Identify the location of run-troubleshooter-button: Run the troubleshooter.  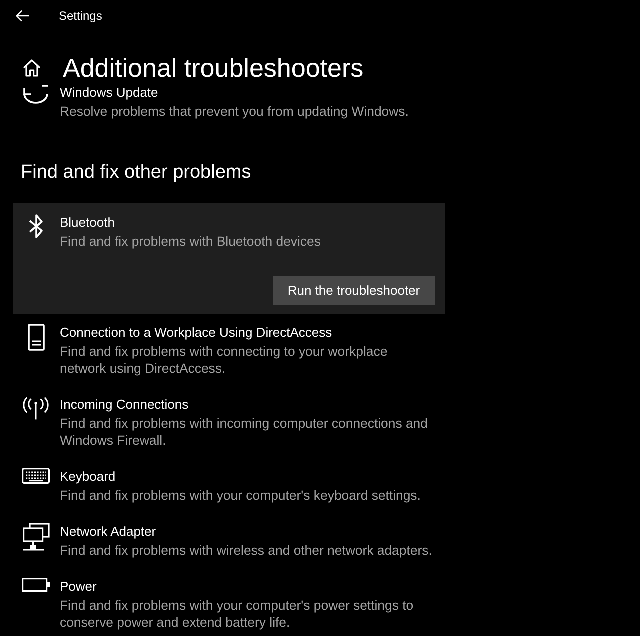
(354, 290).